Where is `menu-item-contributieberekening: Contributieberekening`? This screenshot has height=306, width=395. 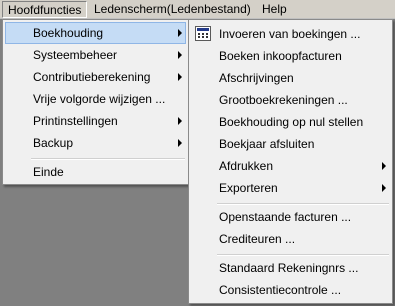
menu-item-contributieberekening: Contributieberekening is located at coordinates (95, 77).